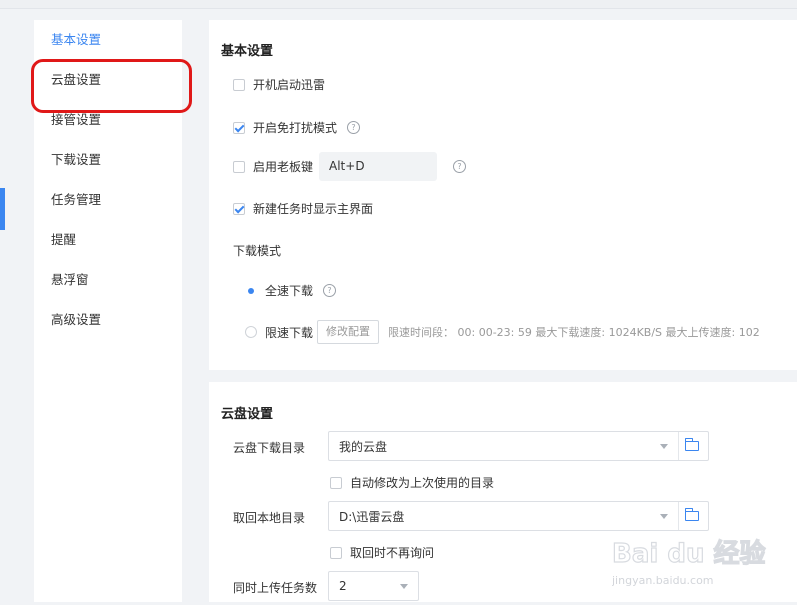 The image size is (797, 605). I want to click on bosskey-option: 启用老板键 Alt+D ?, so click(350, 166).